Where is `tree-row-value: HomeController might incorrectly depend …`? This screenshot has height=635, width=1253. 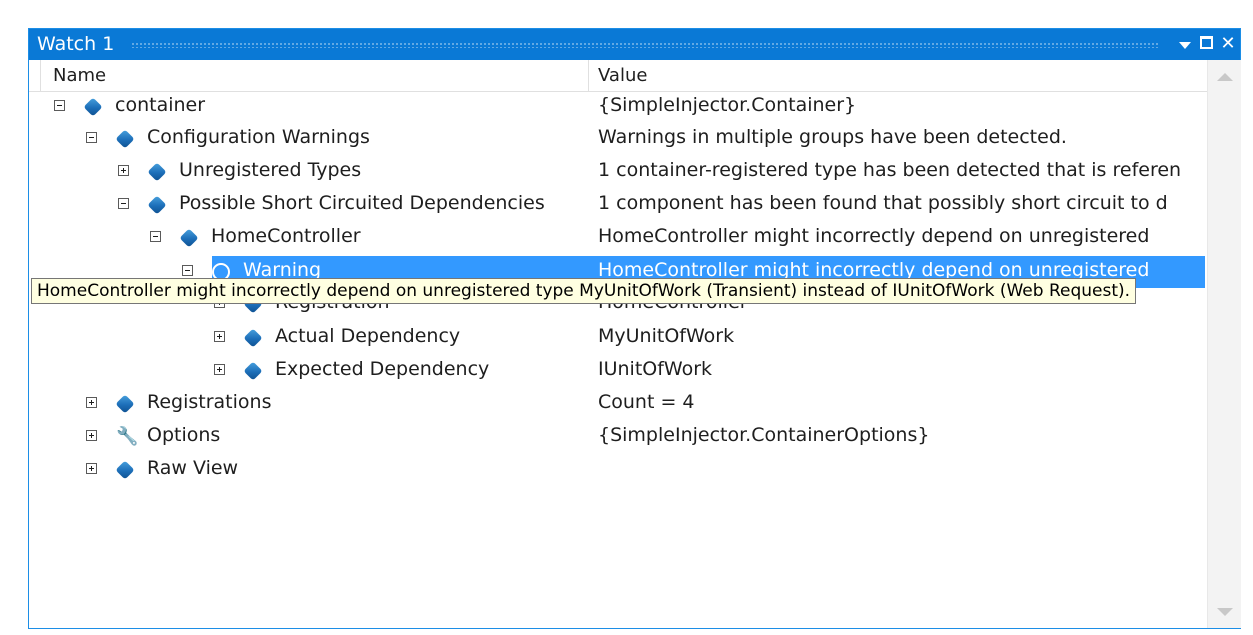
tree-row-value: HomeController might incorrectly depend … is located at coordinates (874, 236).